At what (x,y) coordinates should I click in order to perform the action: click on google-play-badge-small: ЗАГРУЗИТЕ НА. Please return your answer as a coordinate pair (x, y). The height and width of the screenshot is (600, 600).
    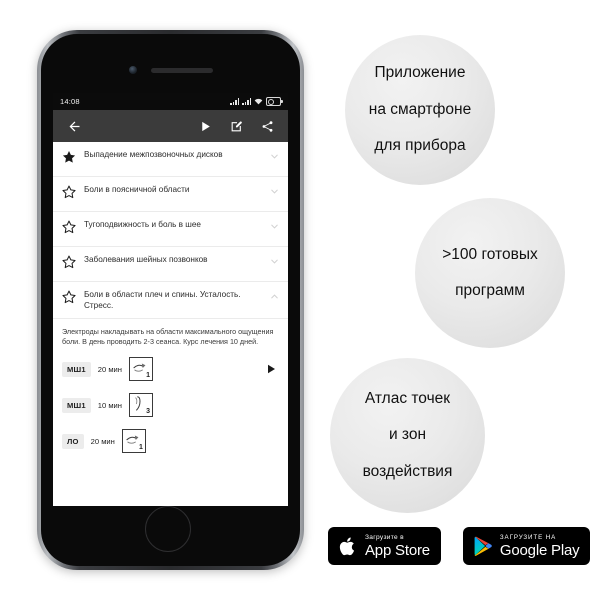
    Looking at the image, I should click on (528, 537).